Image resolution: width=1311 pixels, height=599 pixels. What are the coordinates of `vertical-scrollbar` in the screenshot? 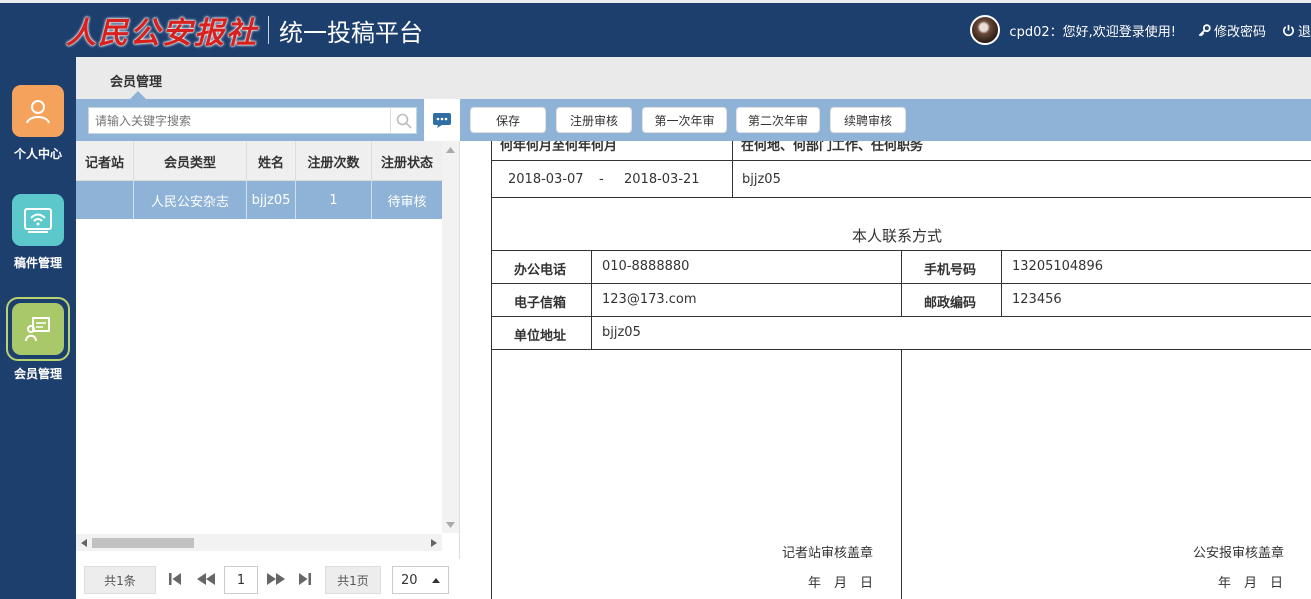 It's located at (450, 337).